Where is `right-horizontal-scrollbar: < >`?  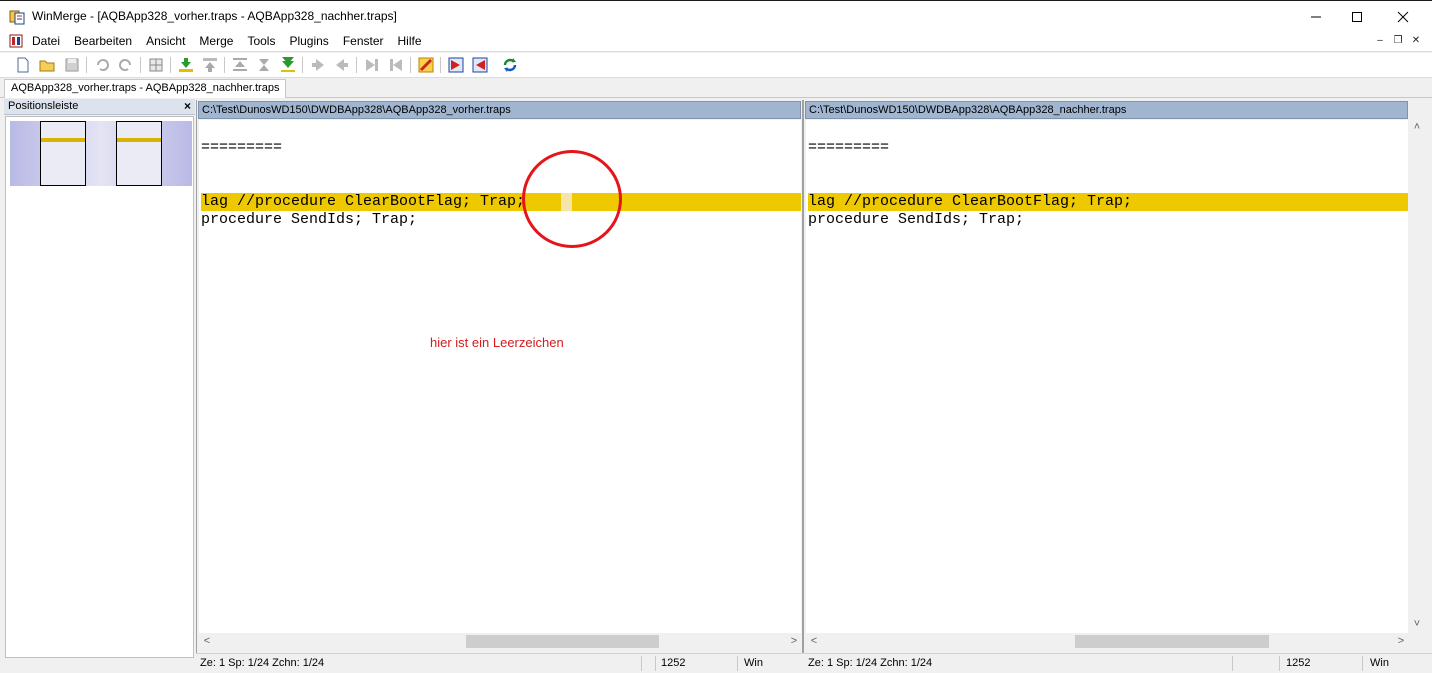 right-horizontal-scrollbar: < > is located at coordinates (1107, 641).